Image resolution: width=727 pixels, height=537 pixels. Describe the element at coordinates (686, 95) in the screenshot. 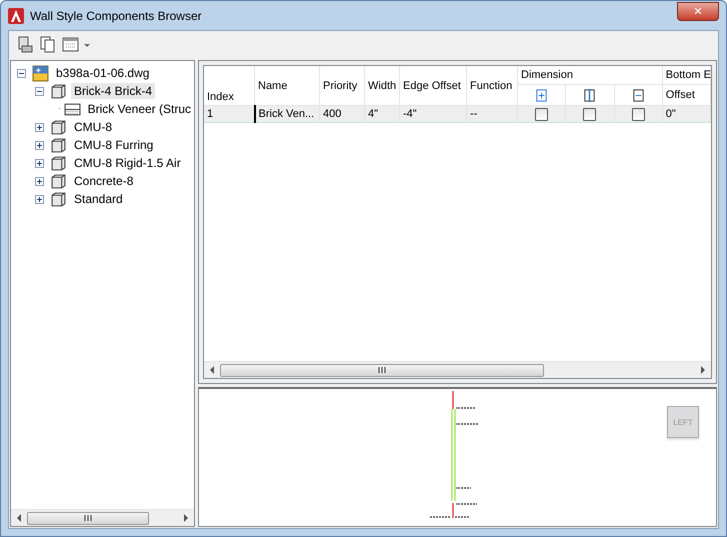

I see `column-header: Offset` at that location.